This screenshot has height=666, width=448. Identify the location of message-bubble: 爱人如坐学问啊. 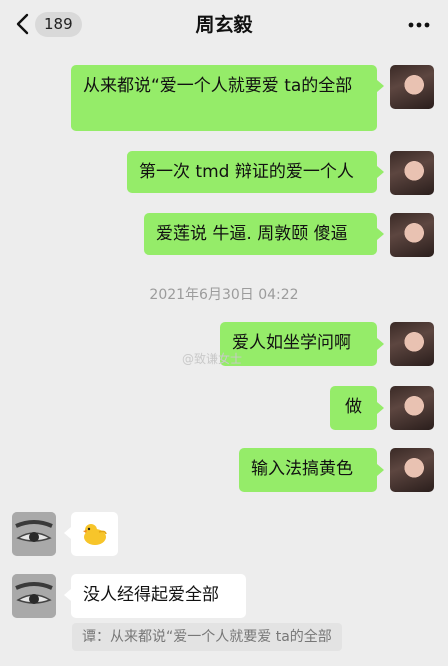
(298, 344).